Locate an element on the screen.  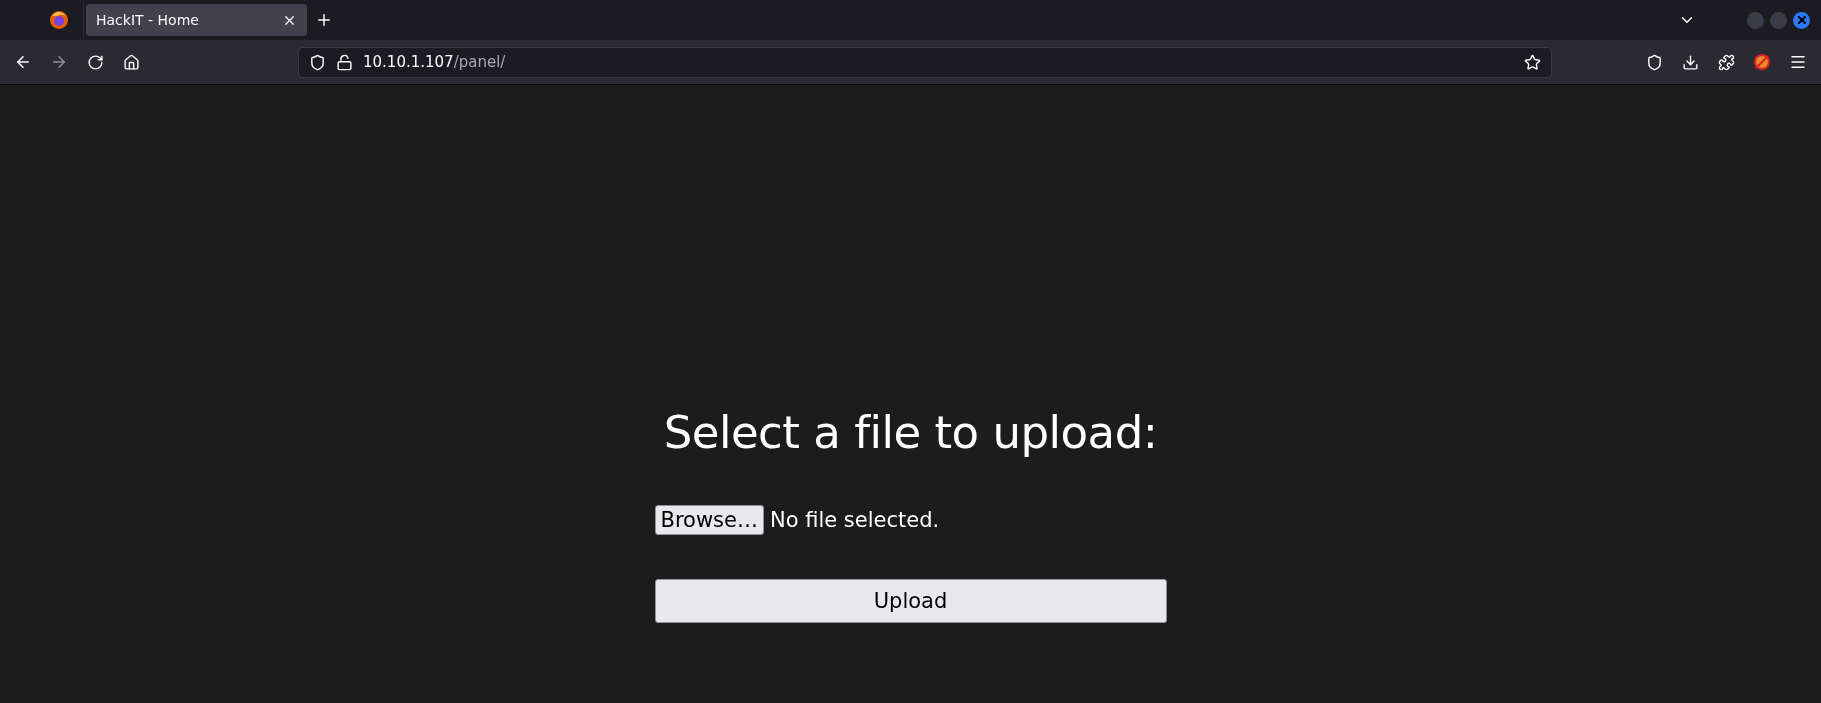
back-icon is located at coordinates (23, 62).